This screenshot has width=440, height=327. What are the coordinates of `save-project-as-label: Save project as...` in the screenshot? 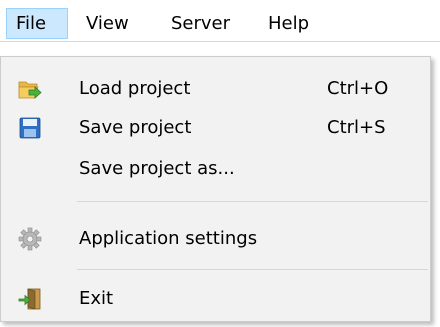 It's located at (157, 168).